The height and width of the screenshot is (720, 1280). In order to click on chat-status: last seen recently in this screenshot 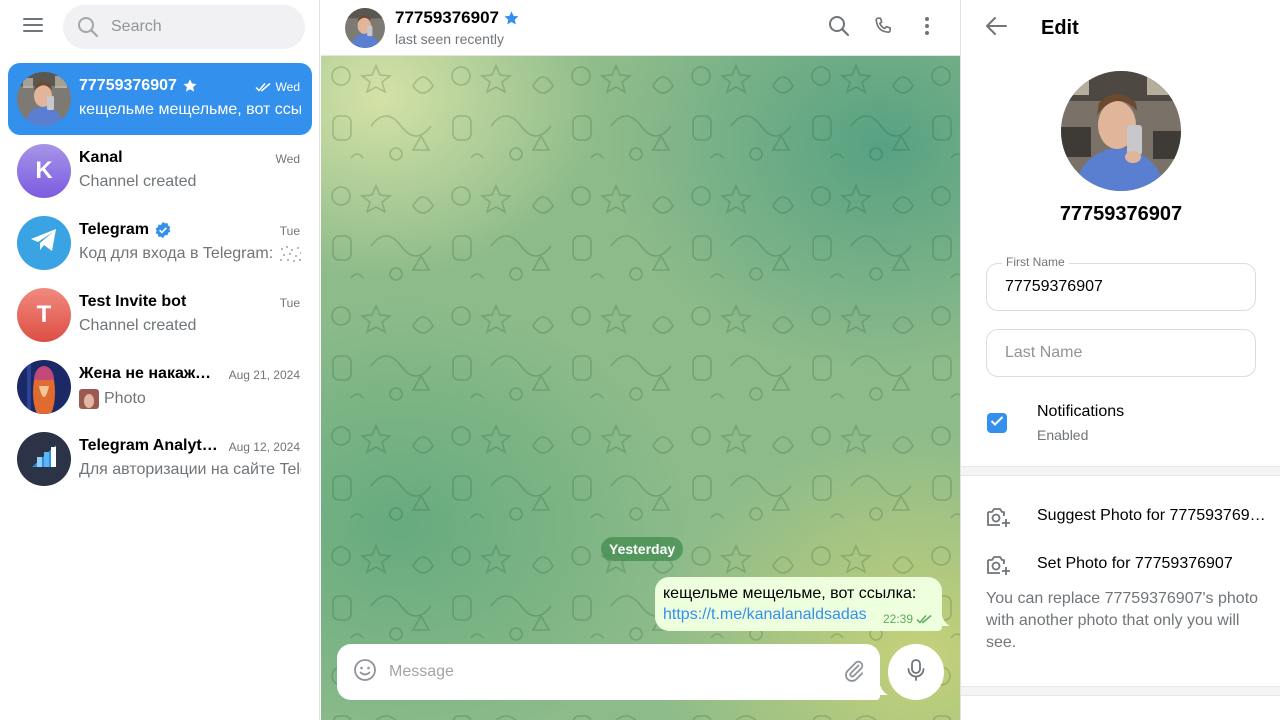, I will do `click(449, 39)`.